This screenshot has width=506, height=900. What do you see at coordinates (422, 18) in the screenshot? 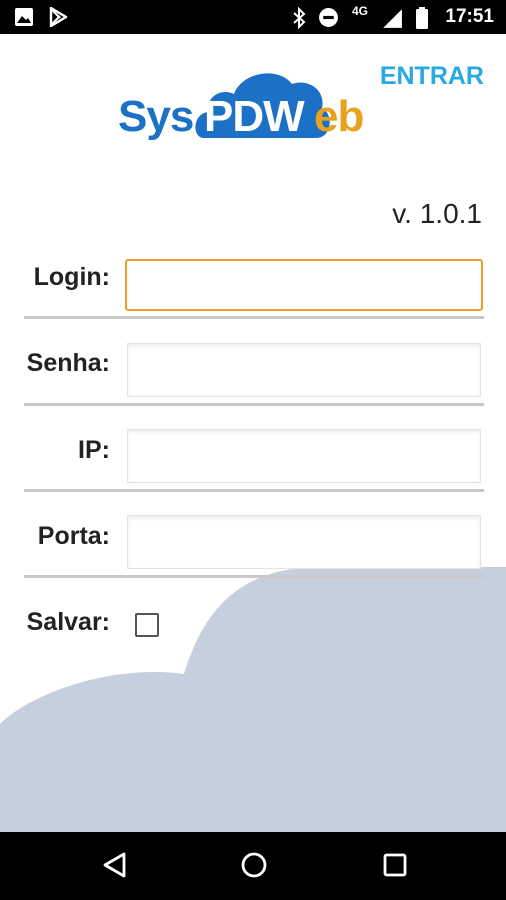
I see `battery-icon` at bounding box center [422, 18].